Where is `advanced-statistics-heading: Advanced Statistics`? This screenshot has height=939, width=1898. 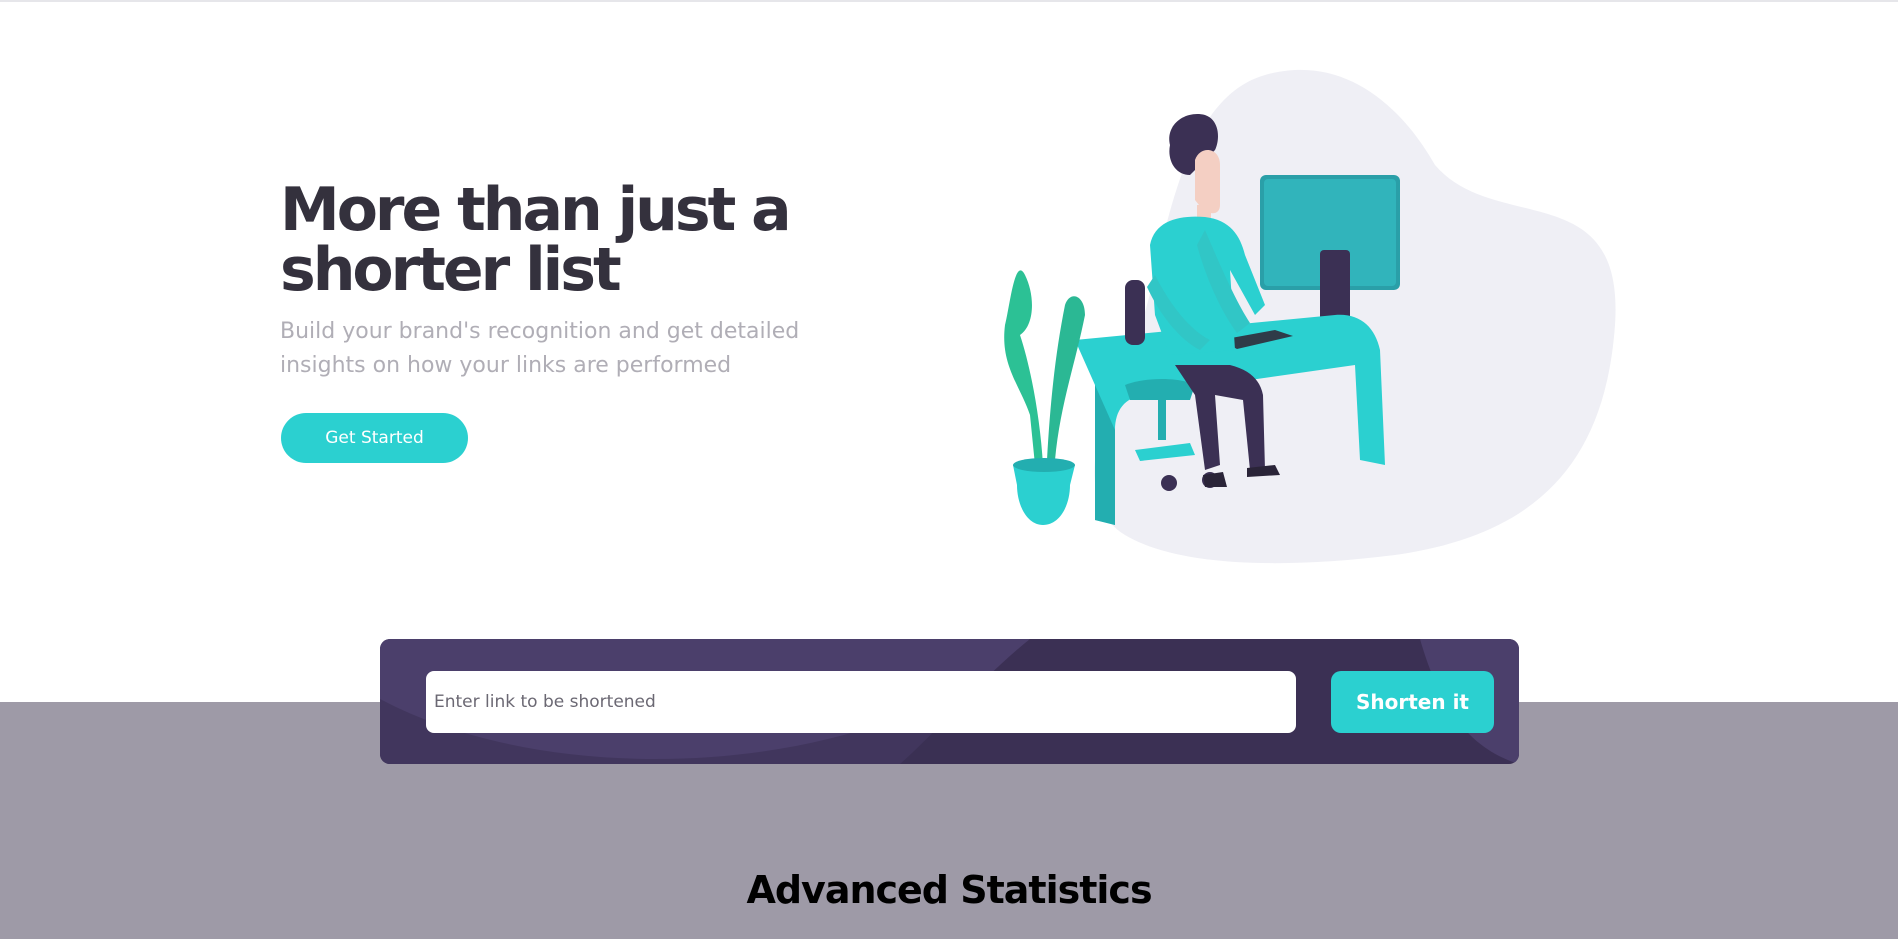
advanced-statistics-heading: Advanced Statistics is located at coordinates (949, 890).